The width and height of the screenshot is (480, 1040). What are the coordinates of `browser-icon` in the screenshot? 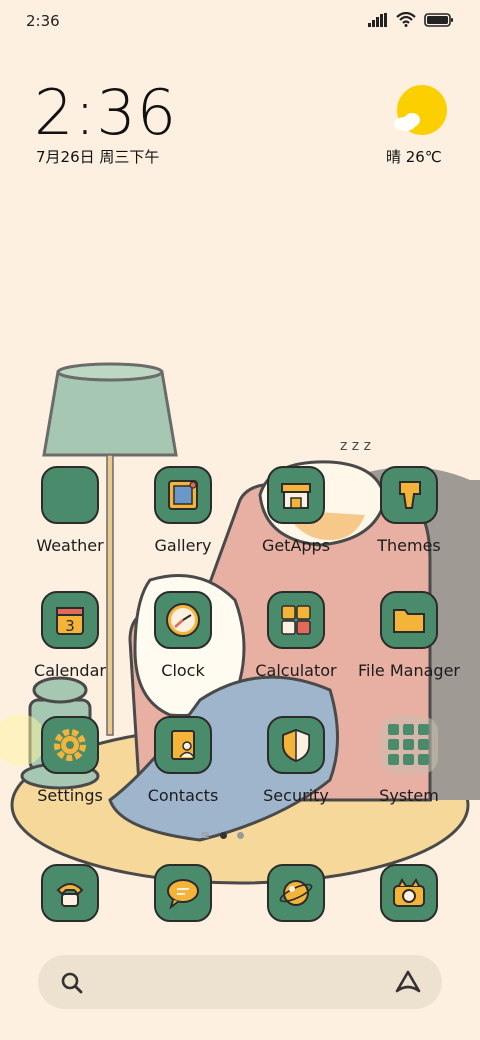 It's located at (296, 893).